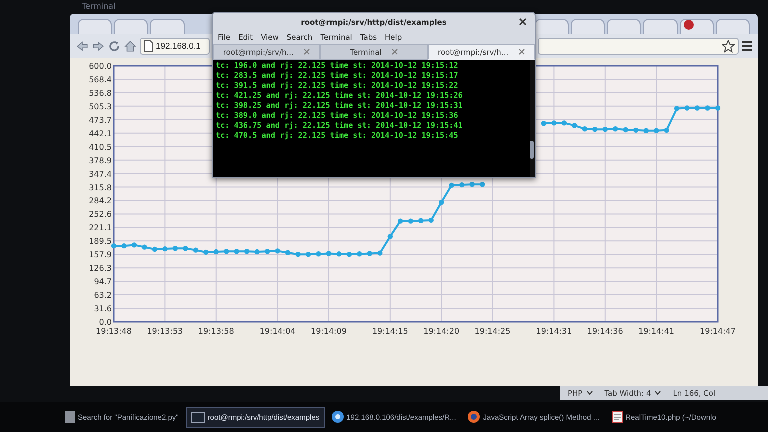 This screenshot has width=768, height=432. I want to click on y-tick-label: 189.5, so click(100, 241).